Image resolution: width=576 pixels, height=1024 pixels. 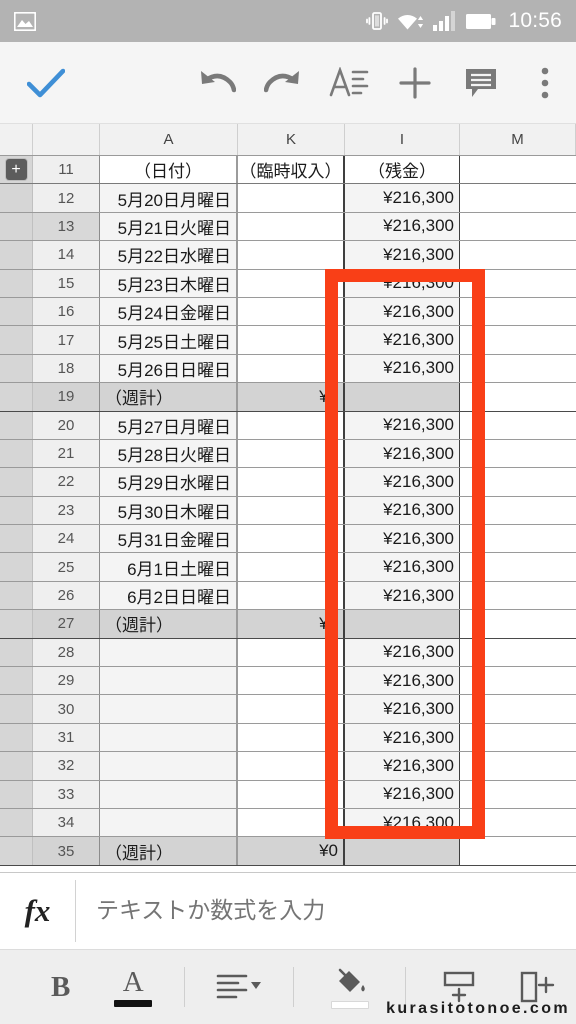 I want to click on table-row: 33 ¥216,300, so click(x=288, y=794).